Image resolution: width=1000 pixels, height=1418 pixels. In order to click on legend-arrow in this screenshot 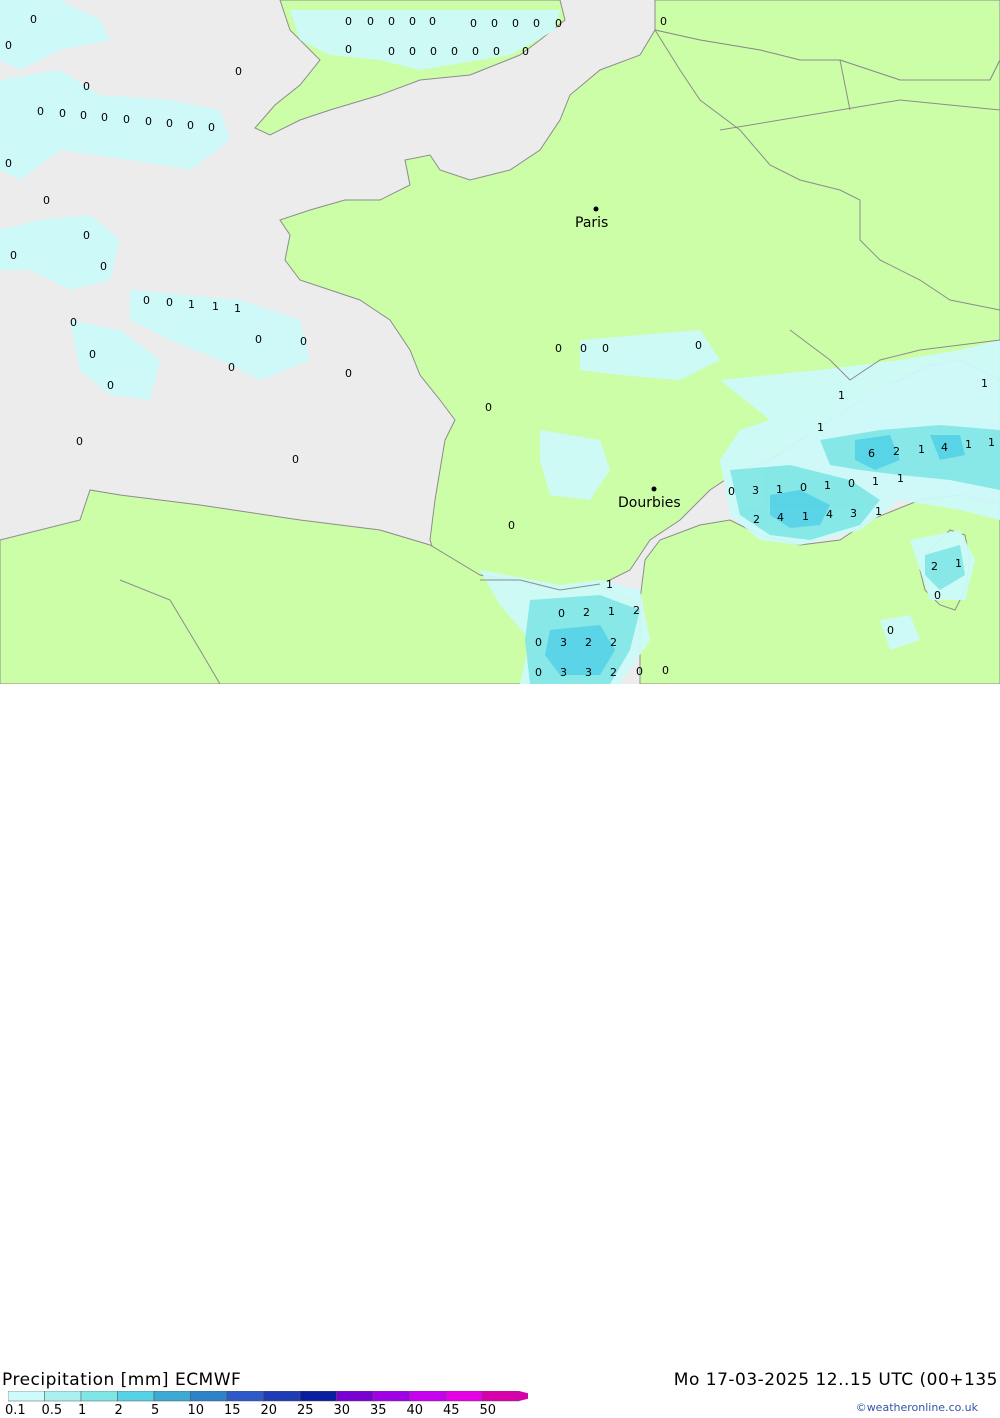, I will do `click(523, 1396)`.